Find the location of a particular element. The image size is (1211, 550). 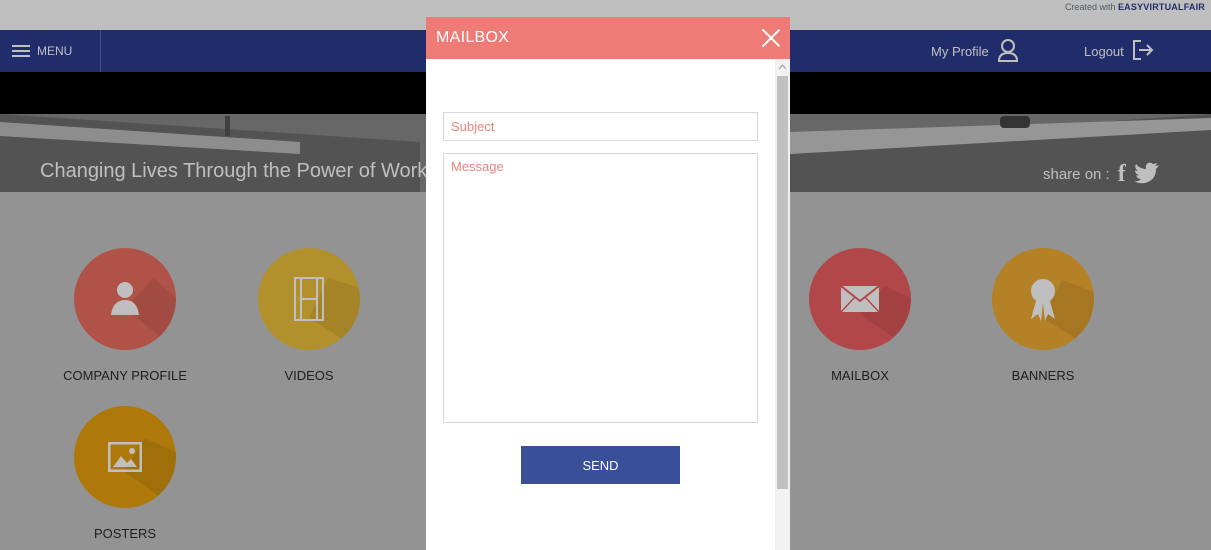

subject-input is located at coordinates (600, 126).